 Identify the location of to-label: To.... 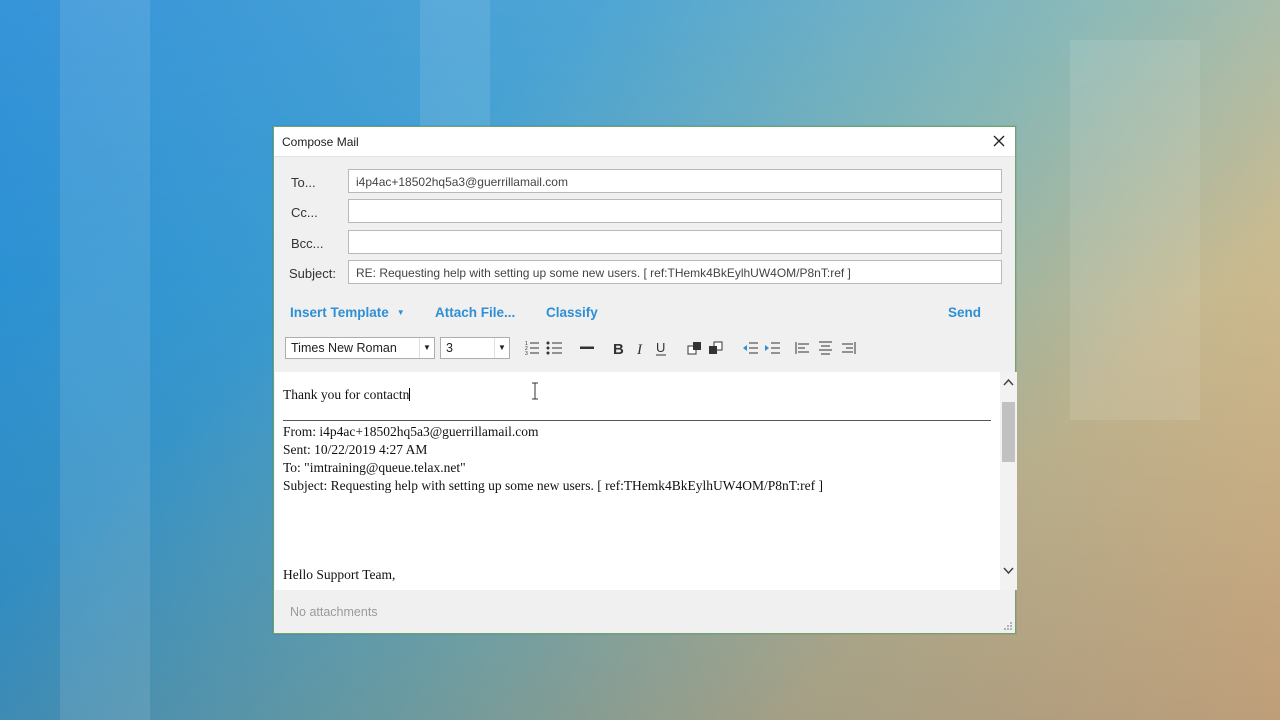
(303, 182).